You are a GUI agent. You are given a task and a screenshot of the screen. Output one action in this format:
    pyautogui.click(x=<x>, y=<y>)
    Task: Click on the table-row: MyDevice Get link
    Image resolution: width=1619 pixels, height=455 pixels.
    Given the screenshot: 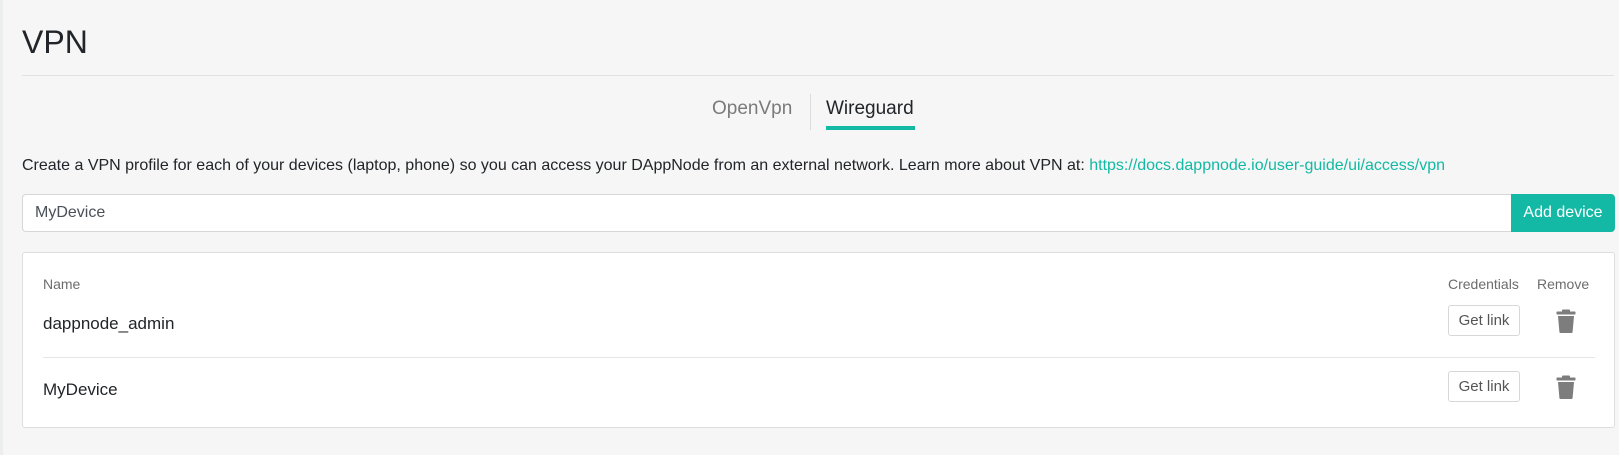 What is the action you would take?
    pyautogui.click(x=819, y=390)
    